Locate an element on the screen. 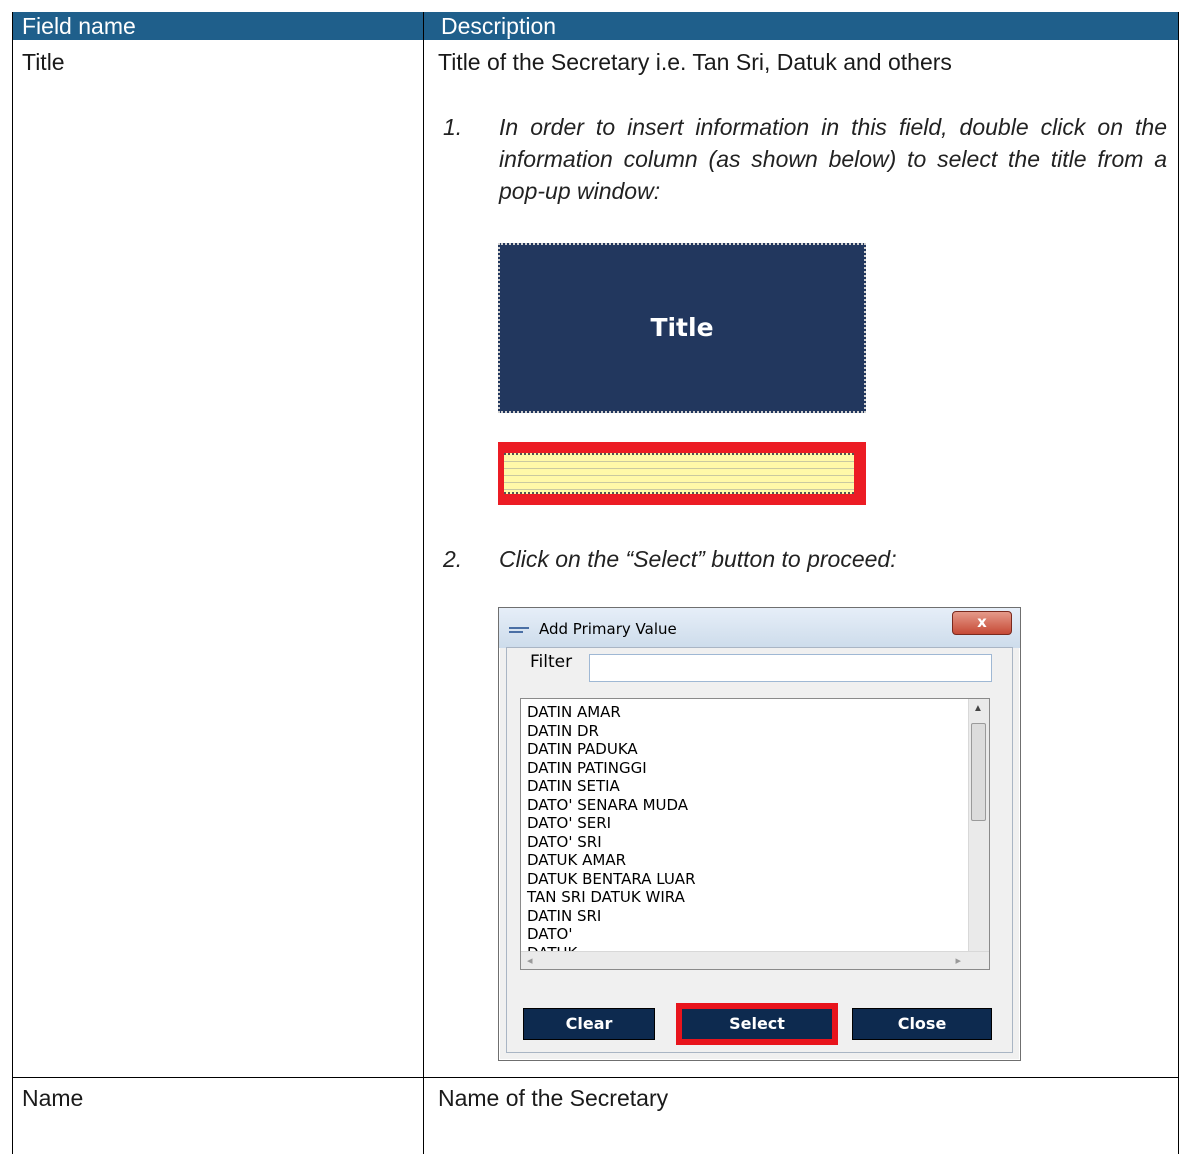 Image resolution: width=1180 pixels, height=1154 pixels. close-icon: x is located at coordinates (982, 622).